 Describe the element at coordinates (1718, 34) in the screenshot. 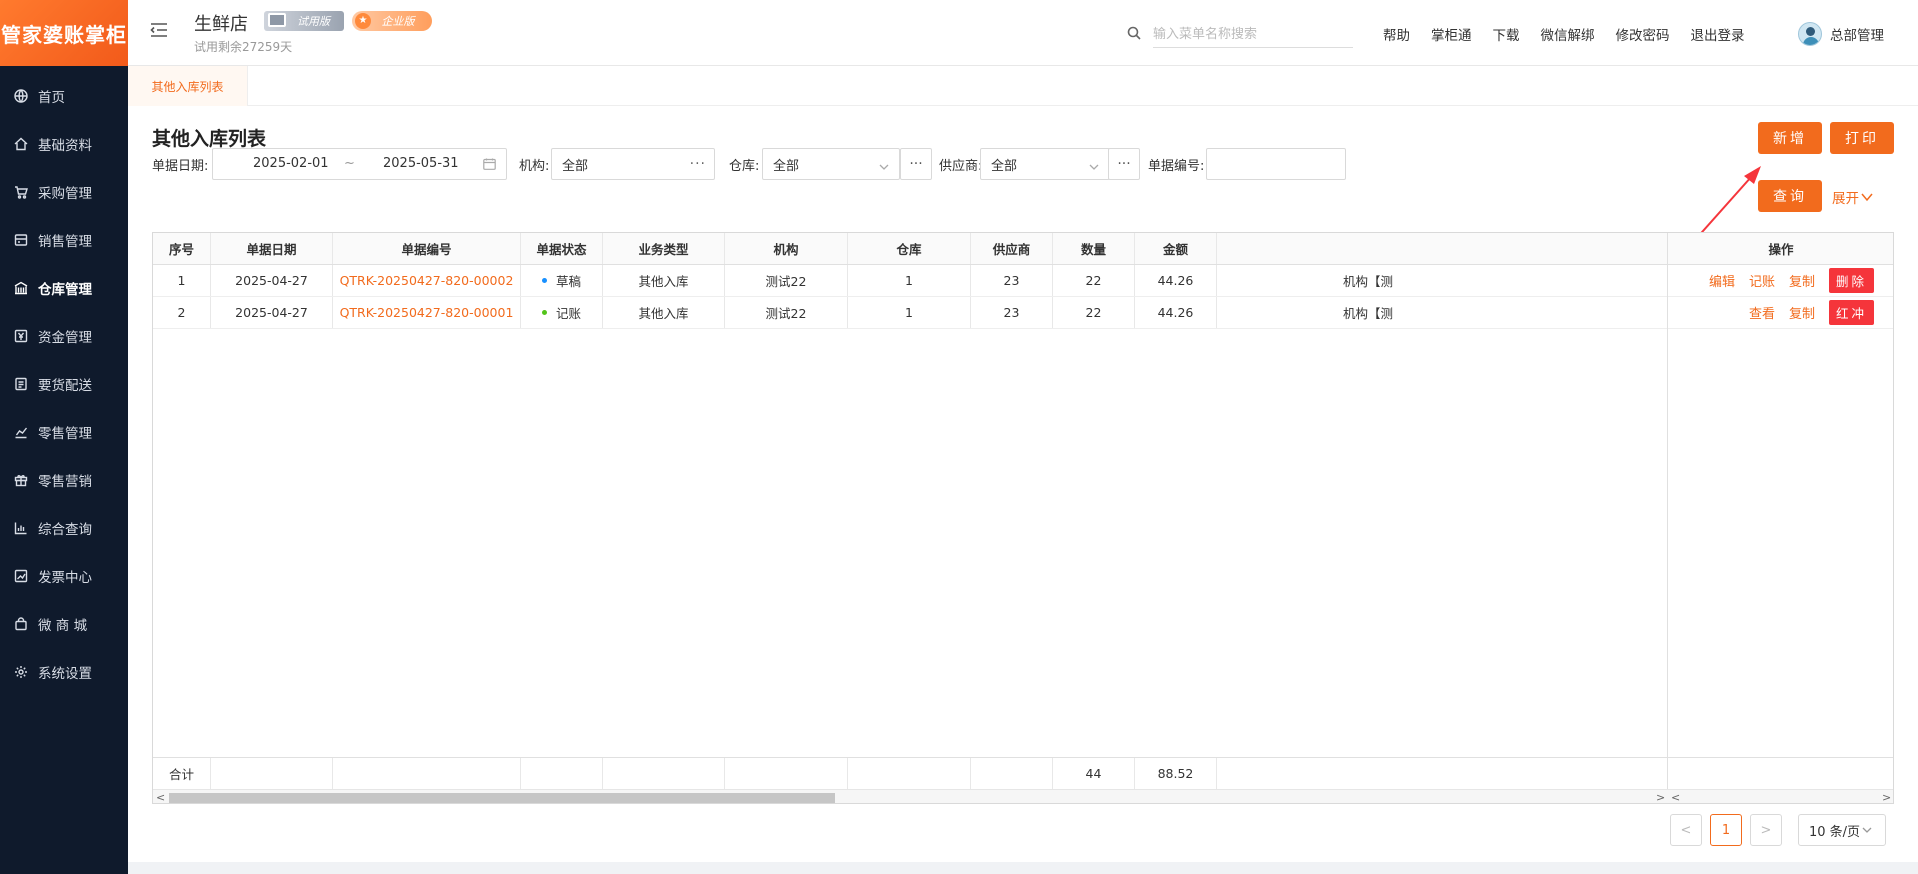

I see `logout-link: 退出登录` at that location.